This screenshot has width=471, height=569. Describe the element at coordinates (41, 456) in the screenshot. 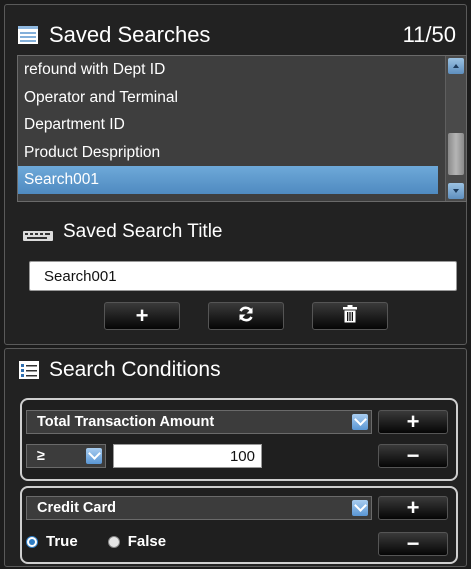

I see `operator-value: ≥` at that location.